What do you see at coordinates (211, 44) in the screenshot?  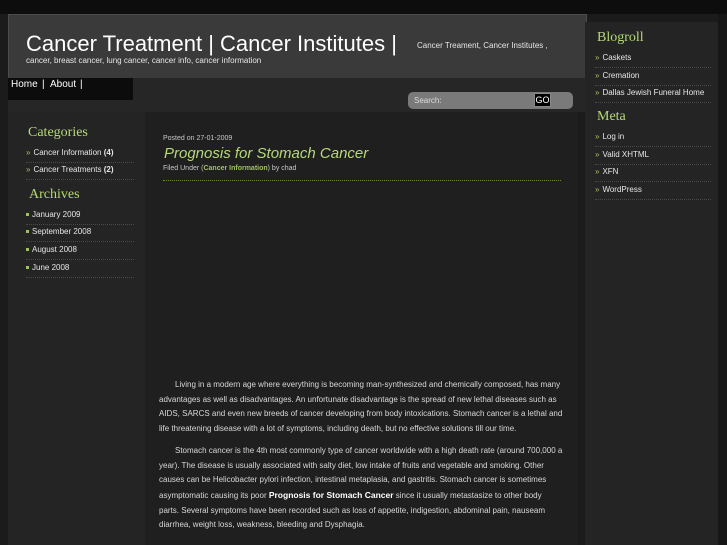 I see `site-title: Cancer Treatment | Cancer Institutes |` at bounding box center [211, 44].